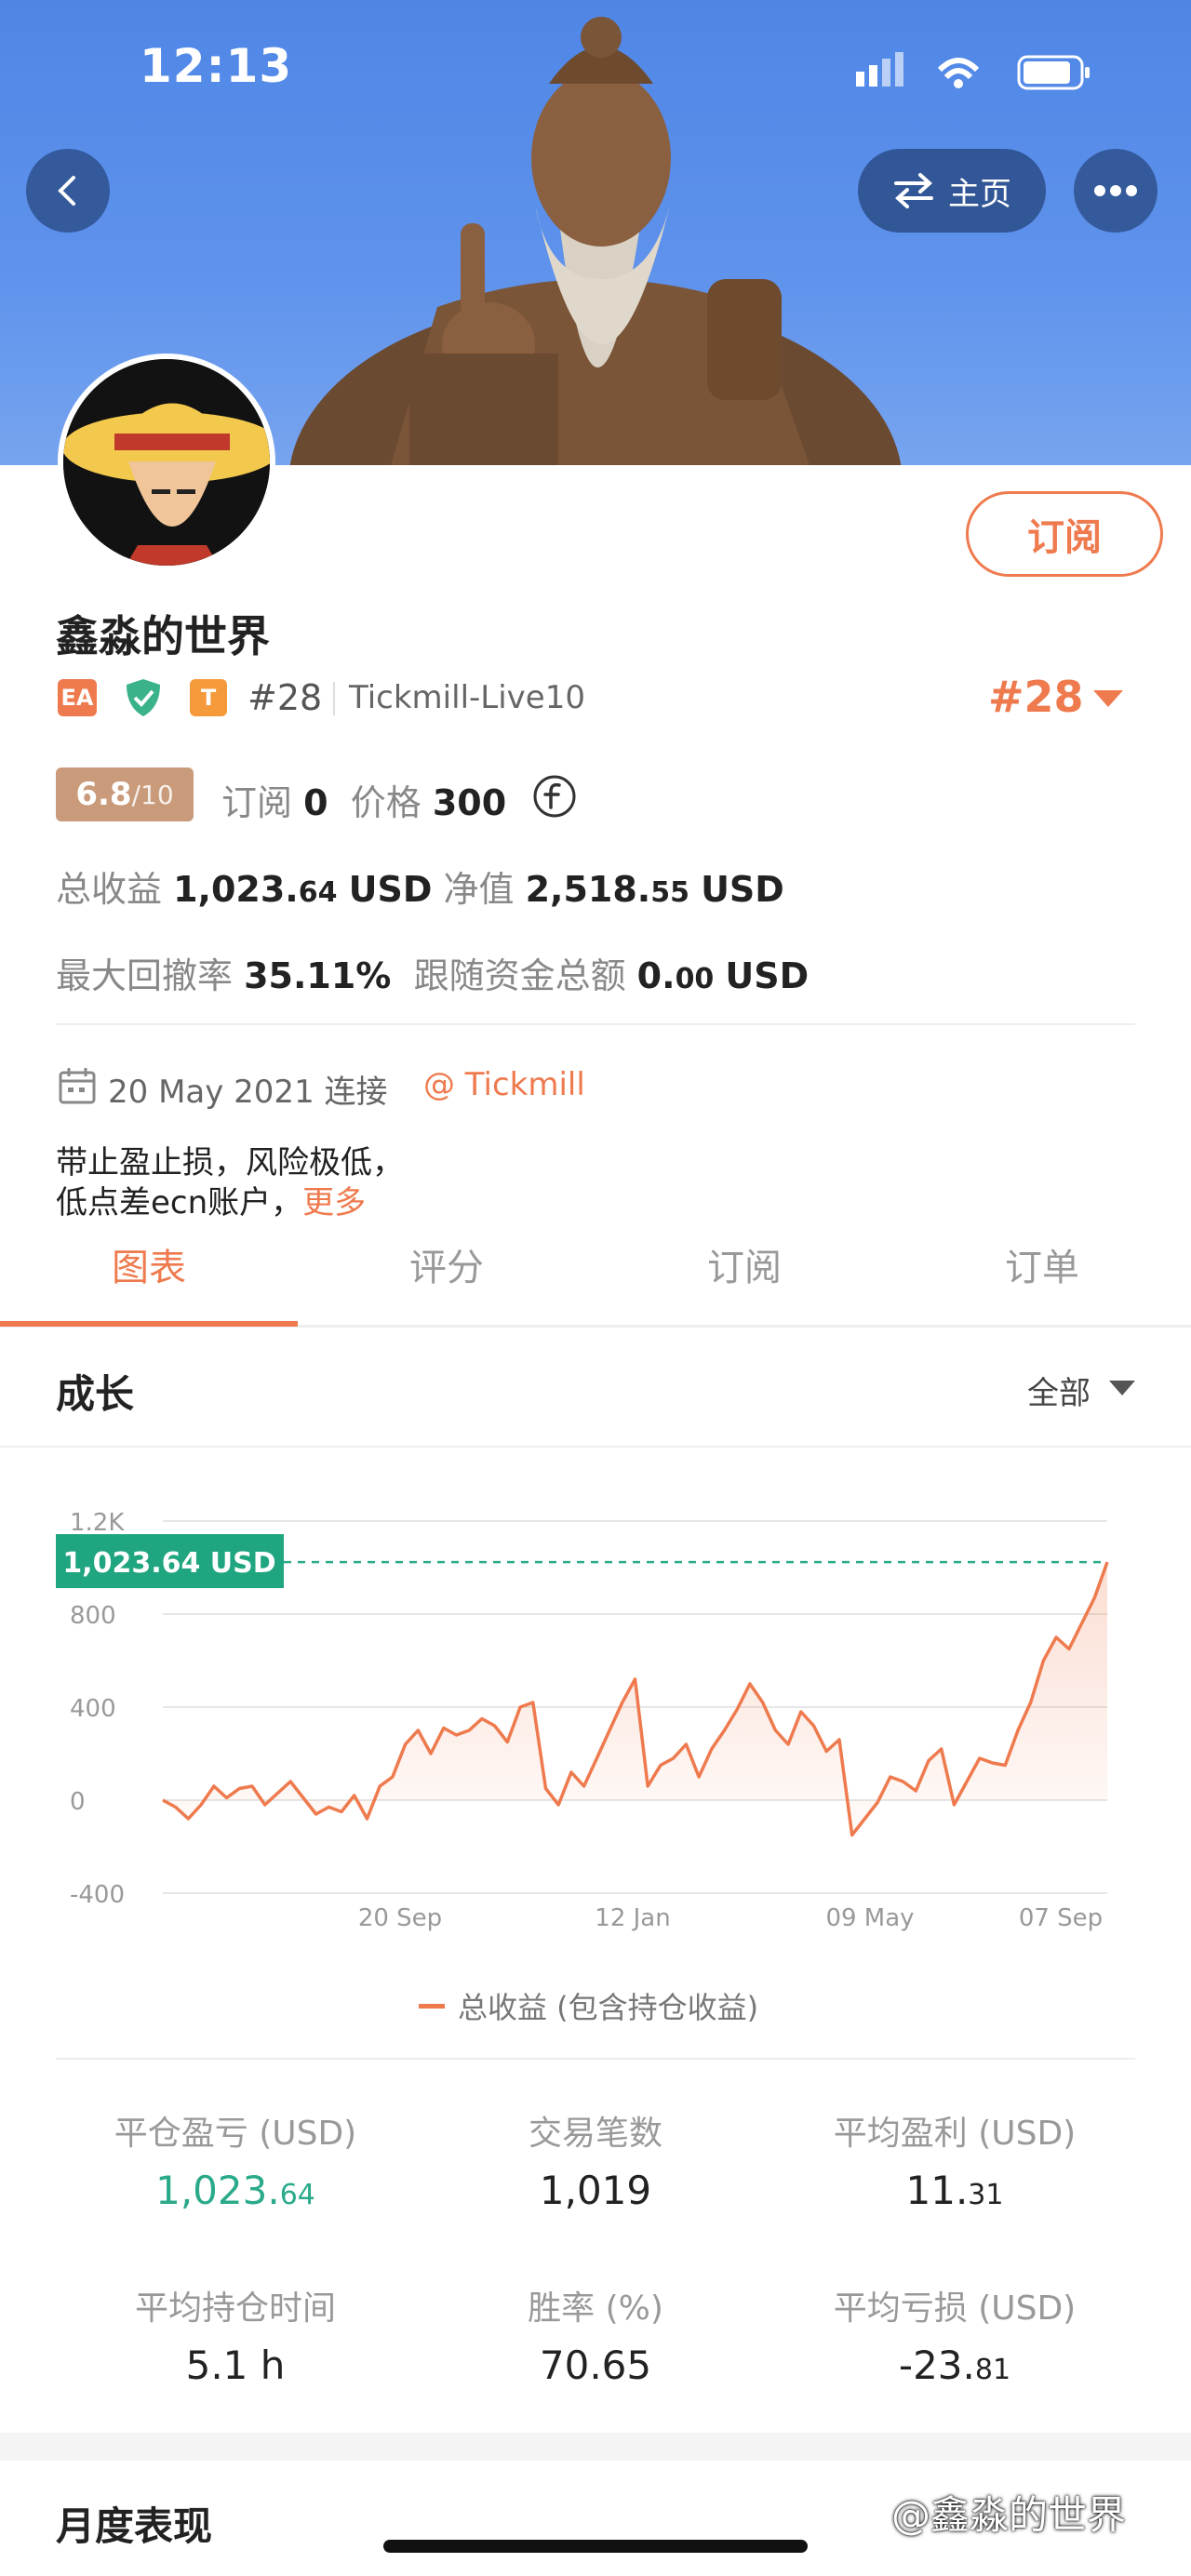  I want to click on description-line-2: 低点差ecn账户，更多, so click(211, 1199).